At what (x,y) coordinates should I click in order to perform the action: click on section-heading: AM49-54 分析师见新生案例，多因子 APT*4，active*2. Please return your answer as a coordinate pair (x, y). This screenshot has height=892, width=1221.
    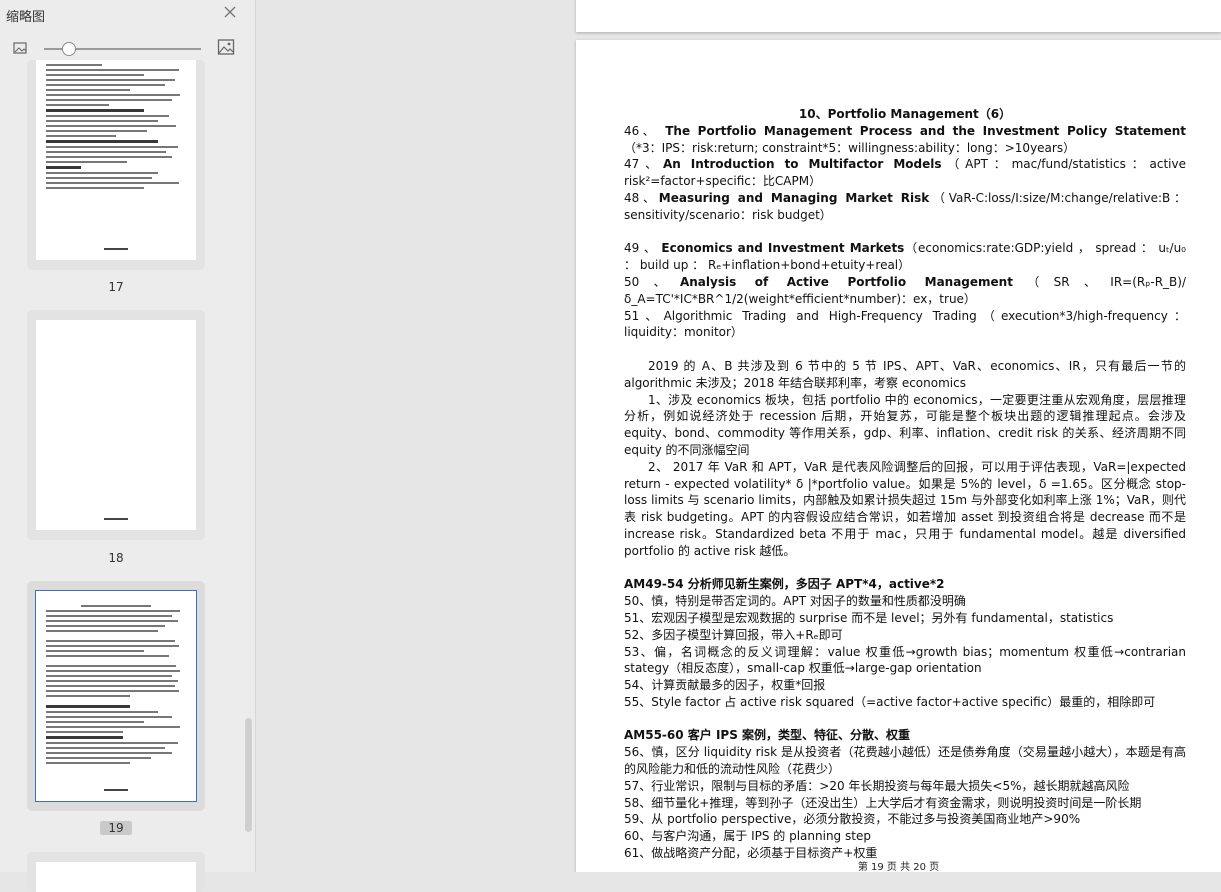
    Looking at the image, I should click on (784, 584).